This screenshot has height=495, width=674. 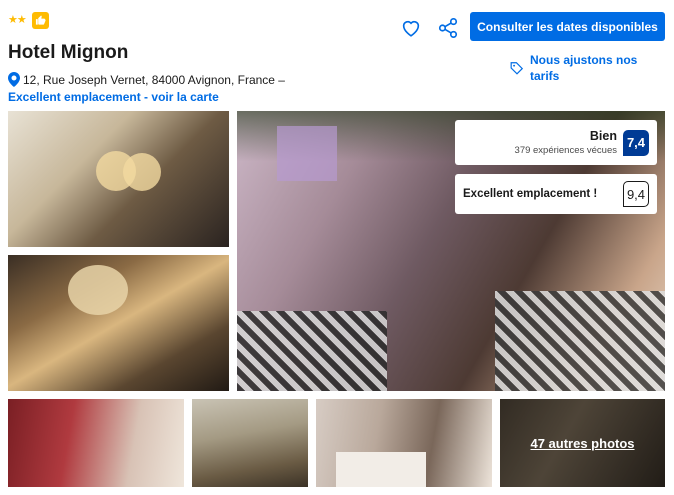 I want to click on tag-icon, so click(x=517, y=68).